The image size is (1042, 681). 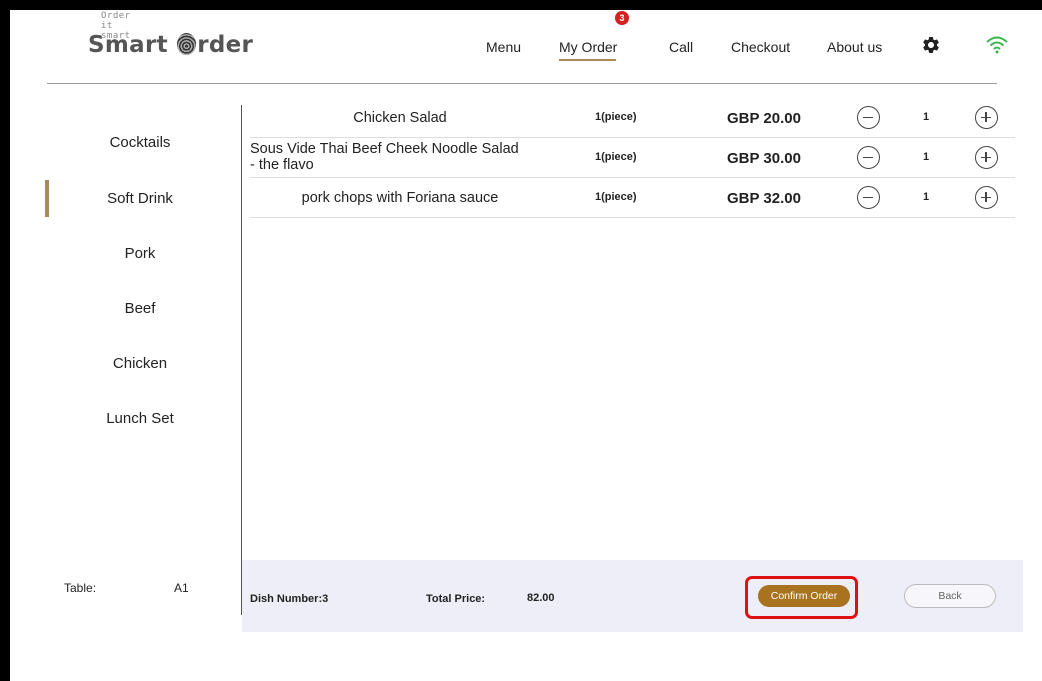 What do you see at coordinates (170, 45) in the screenshot?
I see `brand-name: Smart rder` at bounding box center [170, 45].